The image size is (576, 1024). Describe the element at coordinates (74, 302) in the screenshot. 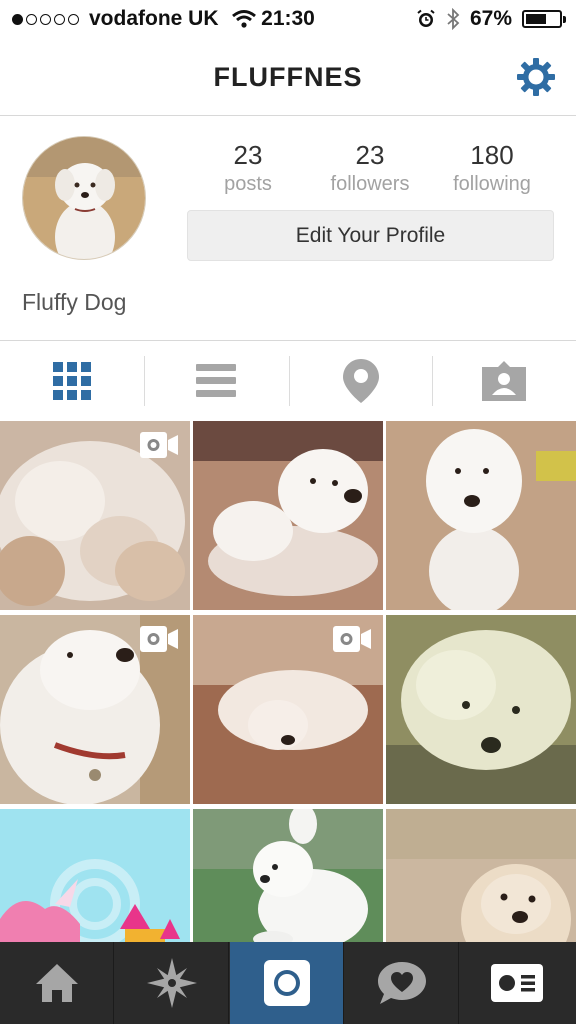

I see `profile-full-name: Fluffy Dog` at that location.